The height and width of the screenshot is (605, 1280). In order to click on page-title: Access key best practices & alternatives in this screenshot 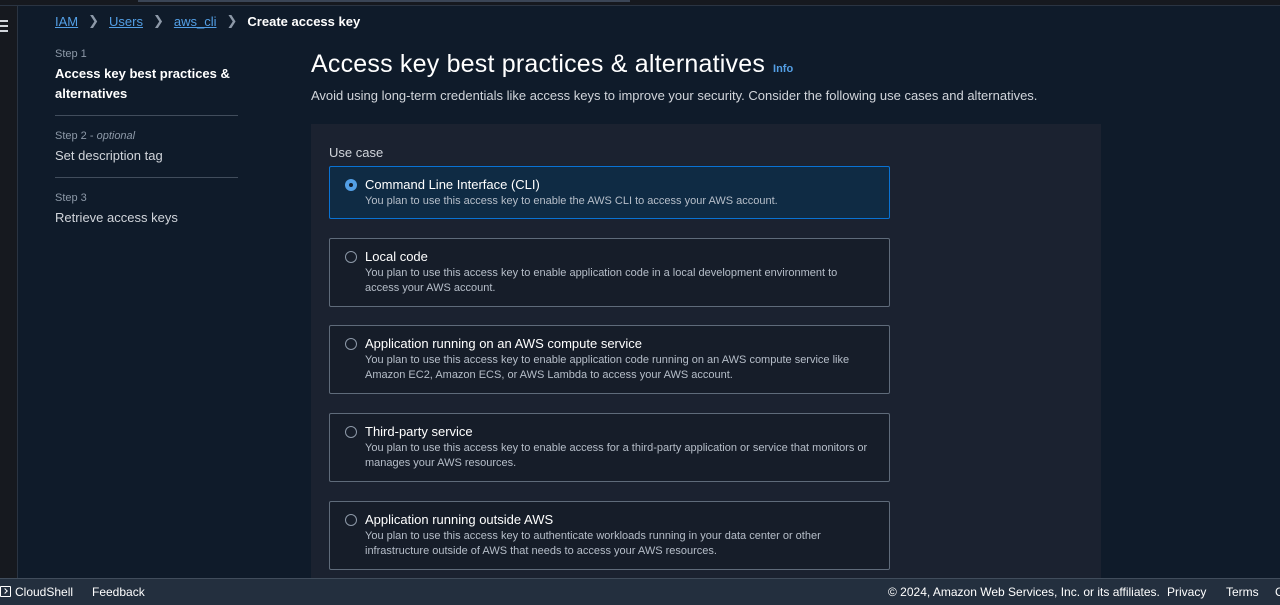, I will do `click(538, 64)`.